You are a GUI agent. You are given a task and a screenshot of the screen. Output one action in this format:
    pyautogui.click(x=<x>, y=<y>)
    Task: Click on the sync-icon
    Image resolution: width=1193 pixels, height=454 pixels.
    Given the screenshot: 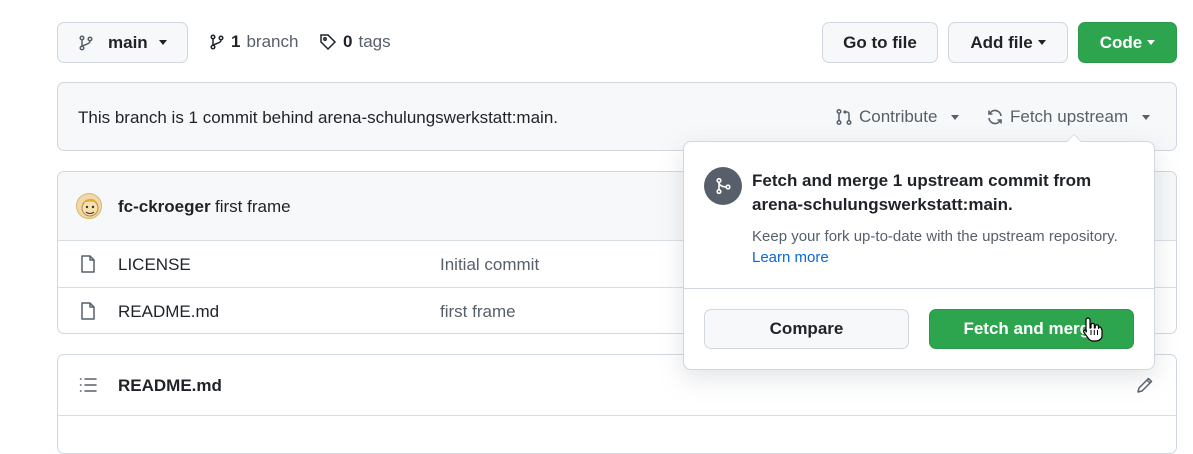 What is the action you would take?
    pyautogui.click(x=995, y=117)
    